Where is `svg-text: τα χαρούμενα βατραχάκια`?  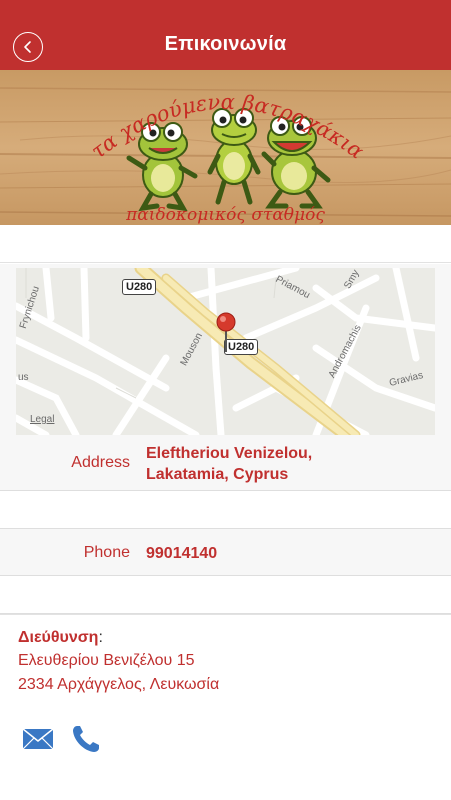
svg-text: τα χαρούμενα βατραχάκια is located at coordinates (227, 127).